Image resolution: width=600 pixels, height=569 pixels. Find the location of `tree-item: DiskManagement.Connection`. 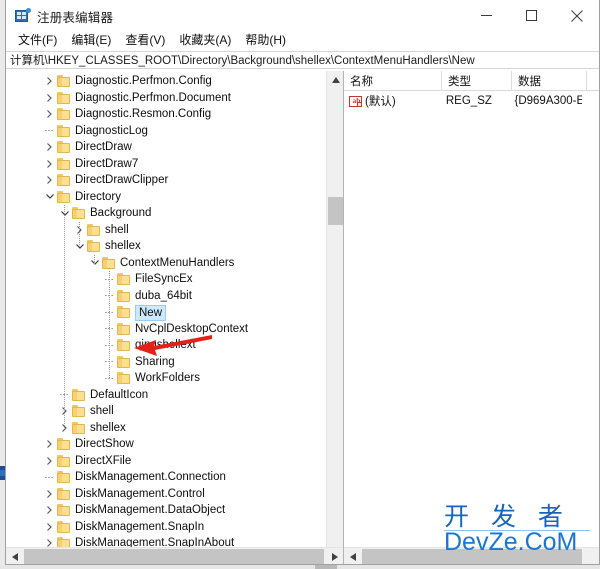

tree-item: DiskManagement.Connection is located at coordinates (166, 477).